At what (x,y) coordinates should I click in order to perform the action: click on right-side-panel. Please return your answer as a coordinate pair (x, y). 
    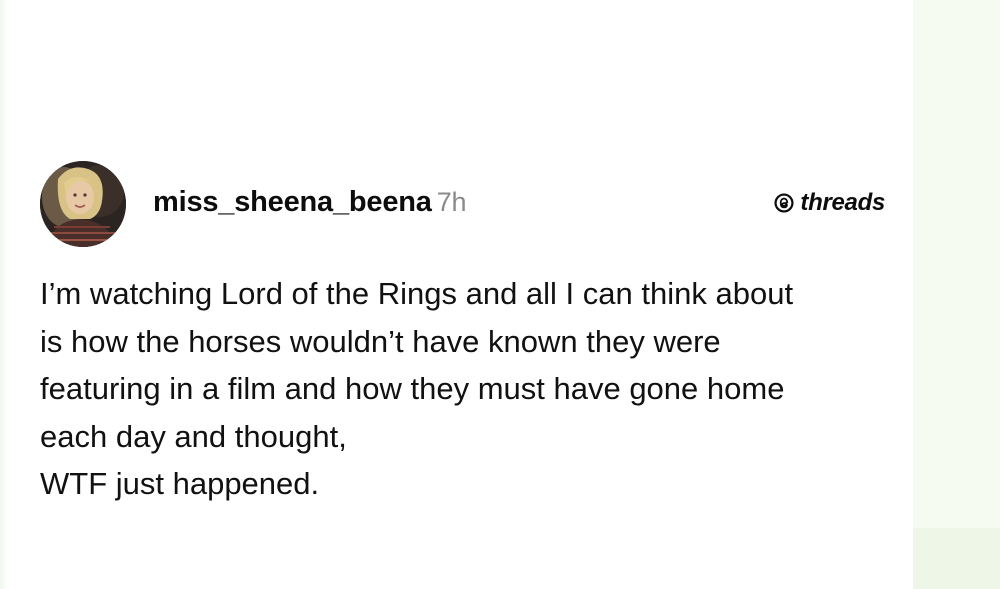
    Looking at the image, I should click on (956, 294).